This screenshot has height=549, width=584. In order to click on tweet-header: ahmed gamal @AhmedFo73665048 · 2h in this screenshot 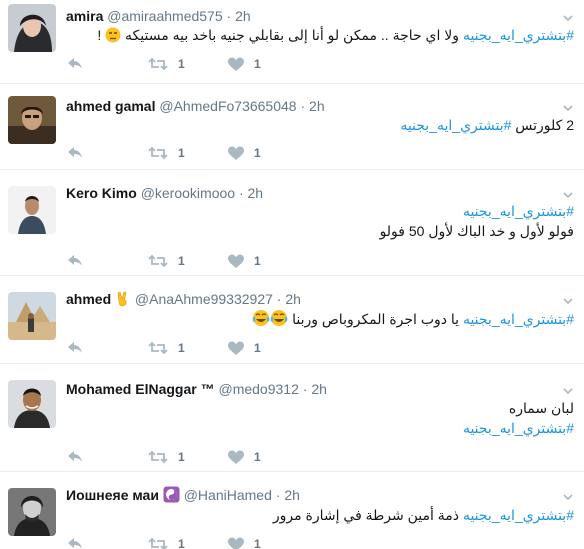, I will do `click(195, 106)`.